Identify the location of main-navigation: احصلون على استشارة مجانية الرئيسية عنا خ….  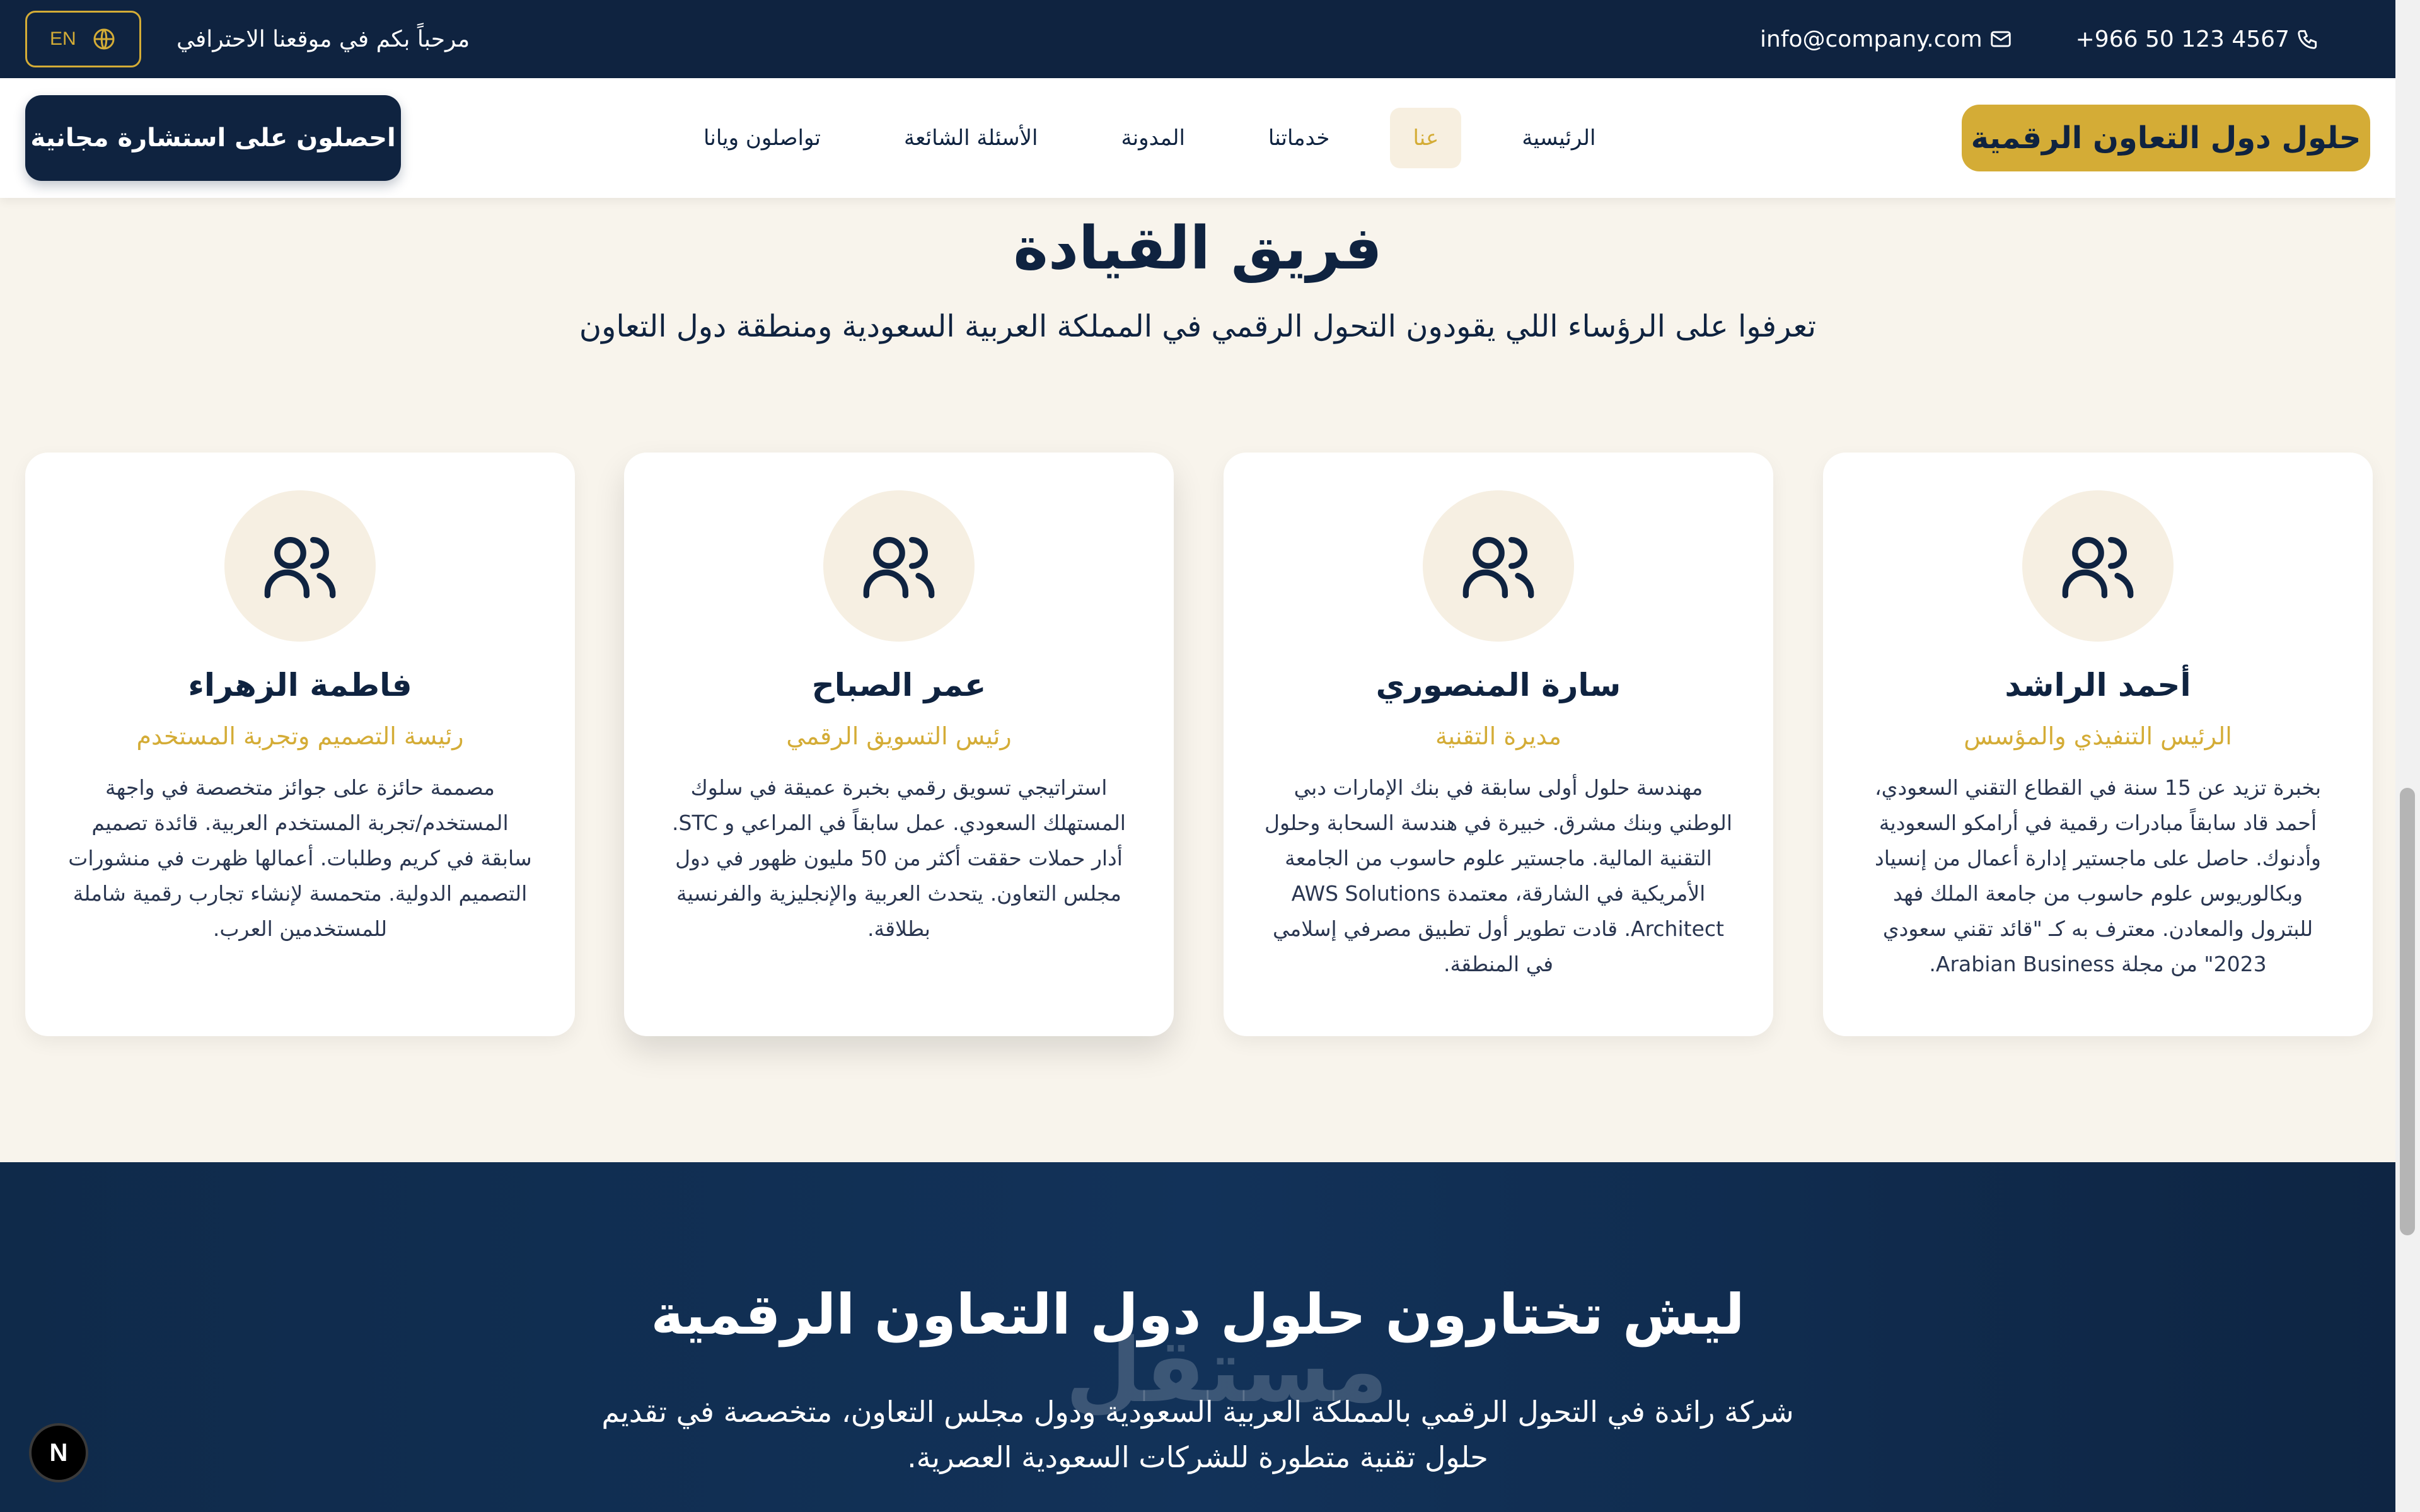
(1197, 138).